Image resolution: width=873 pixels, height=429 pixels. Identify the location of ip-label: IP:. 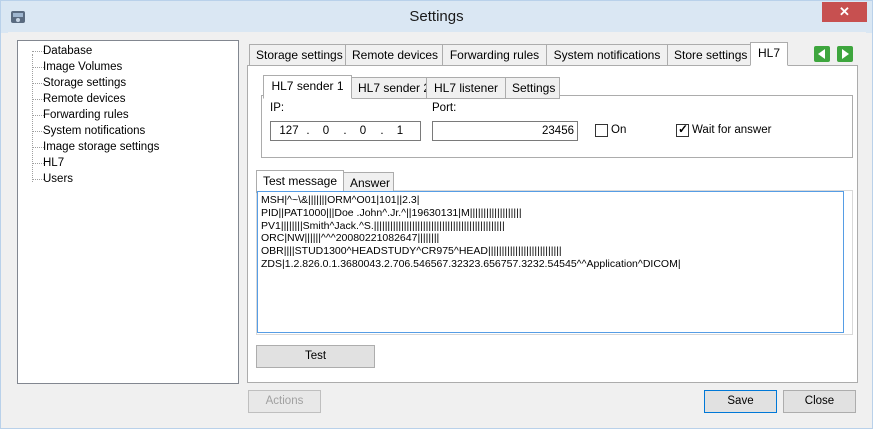
(277, 108).